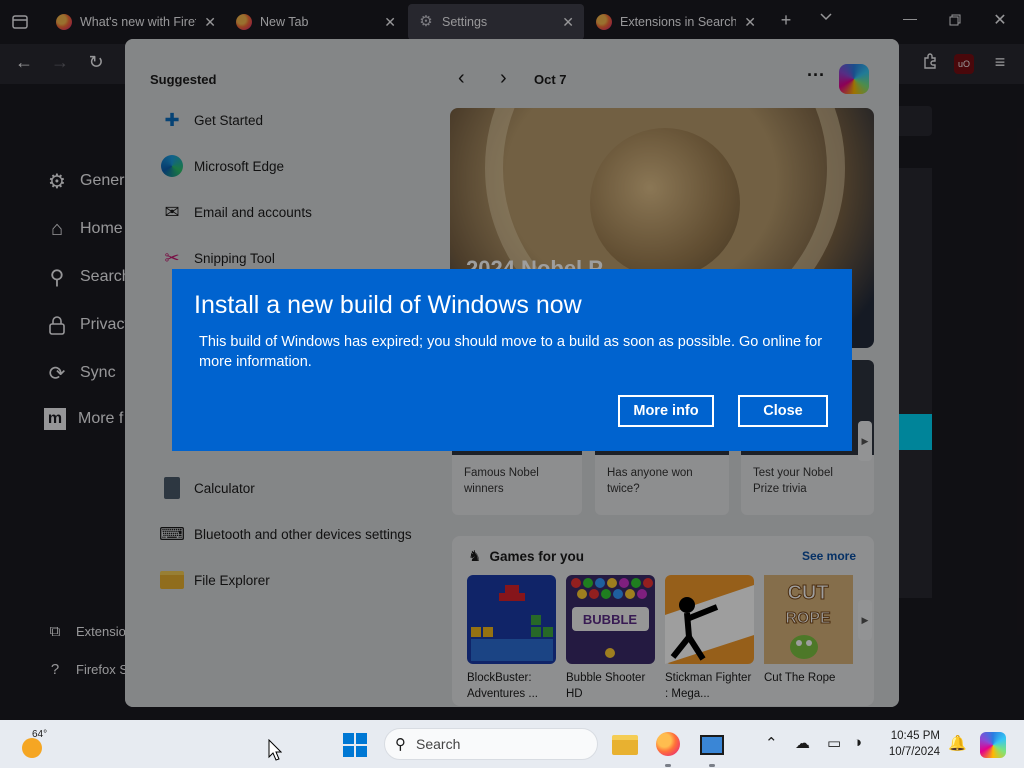  Describe the element at coordinates (993, 745) in the screenshot. I see `copilot-taskbar-icon` at that location.